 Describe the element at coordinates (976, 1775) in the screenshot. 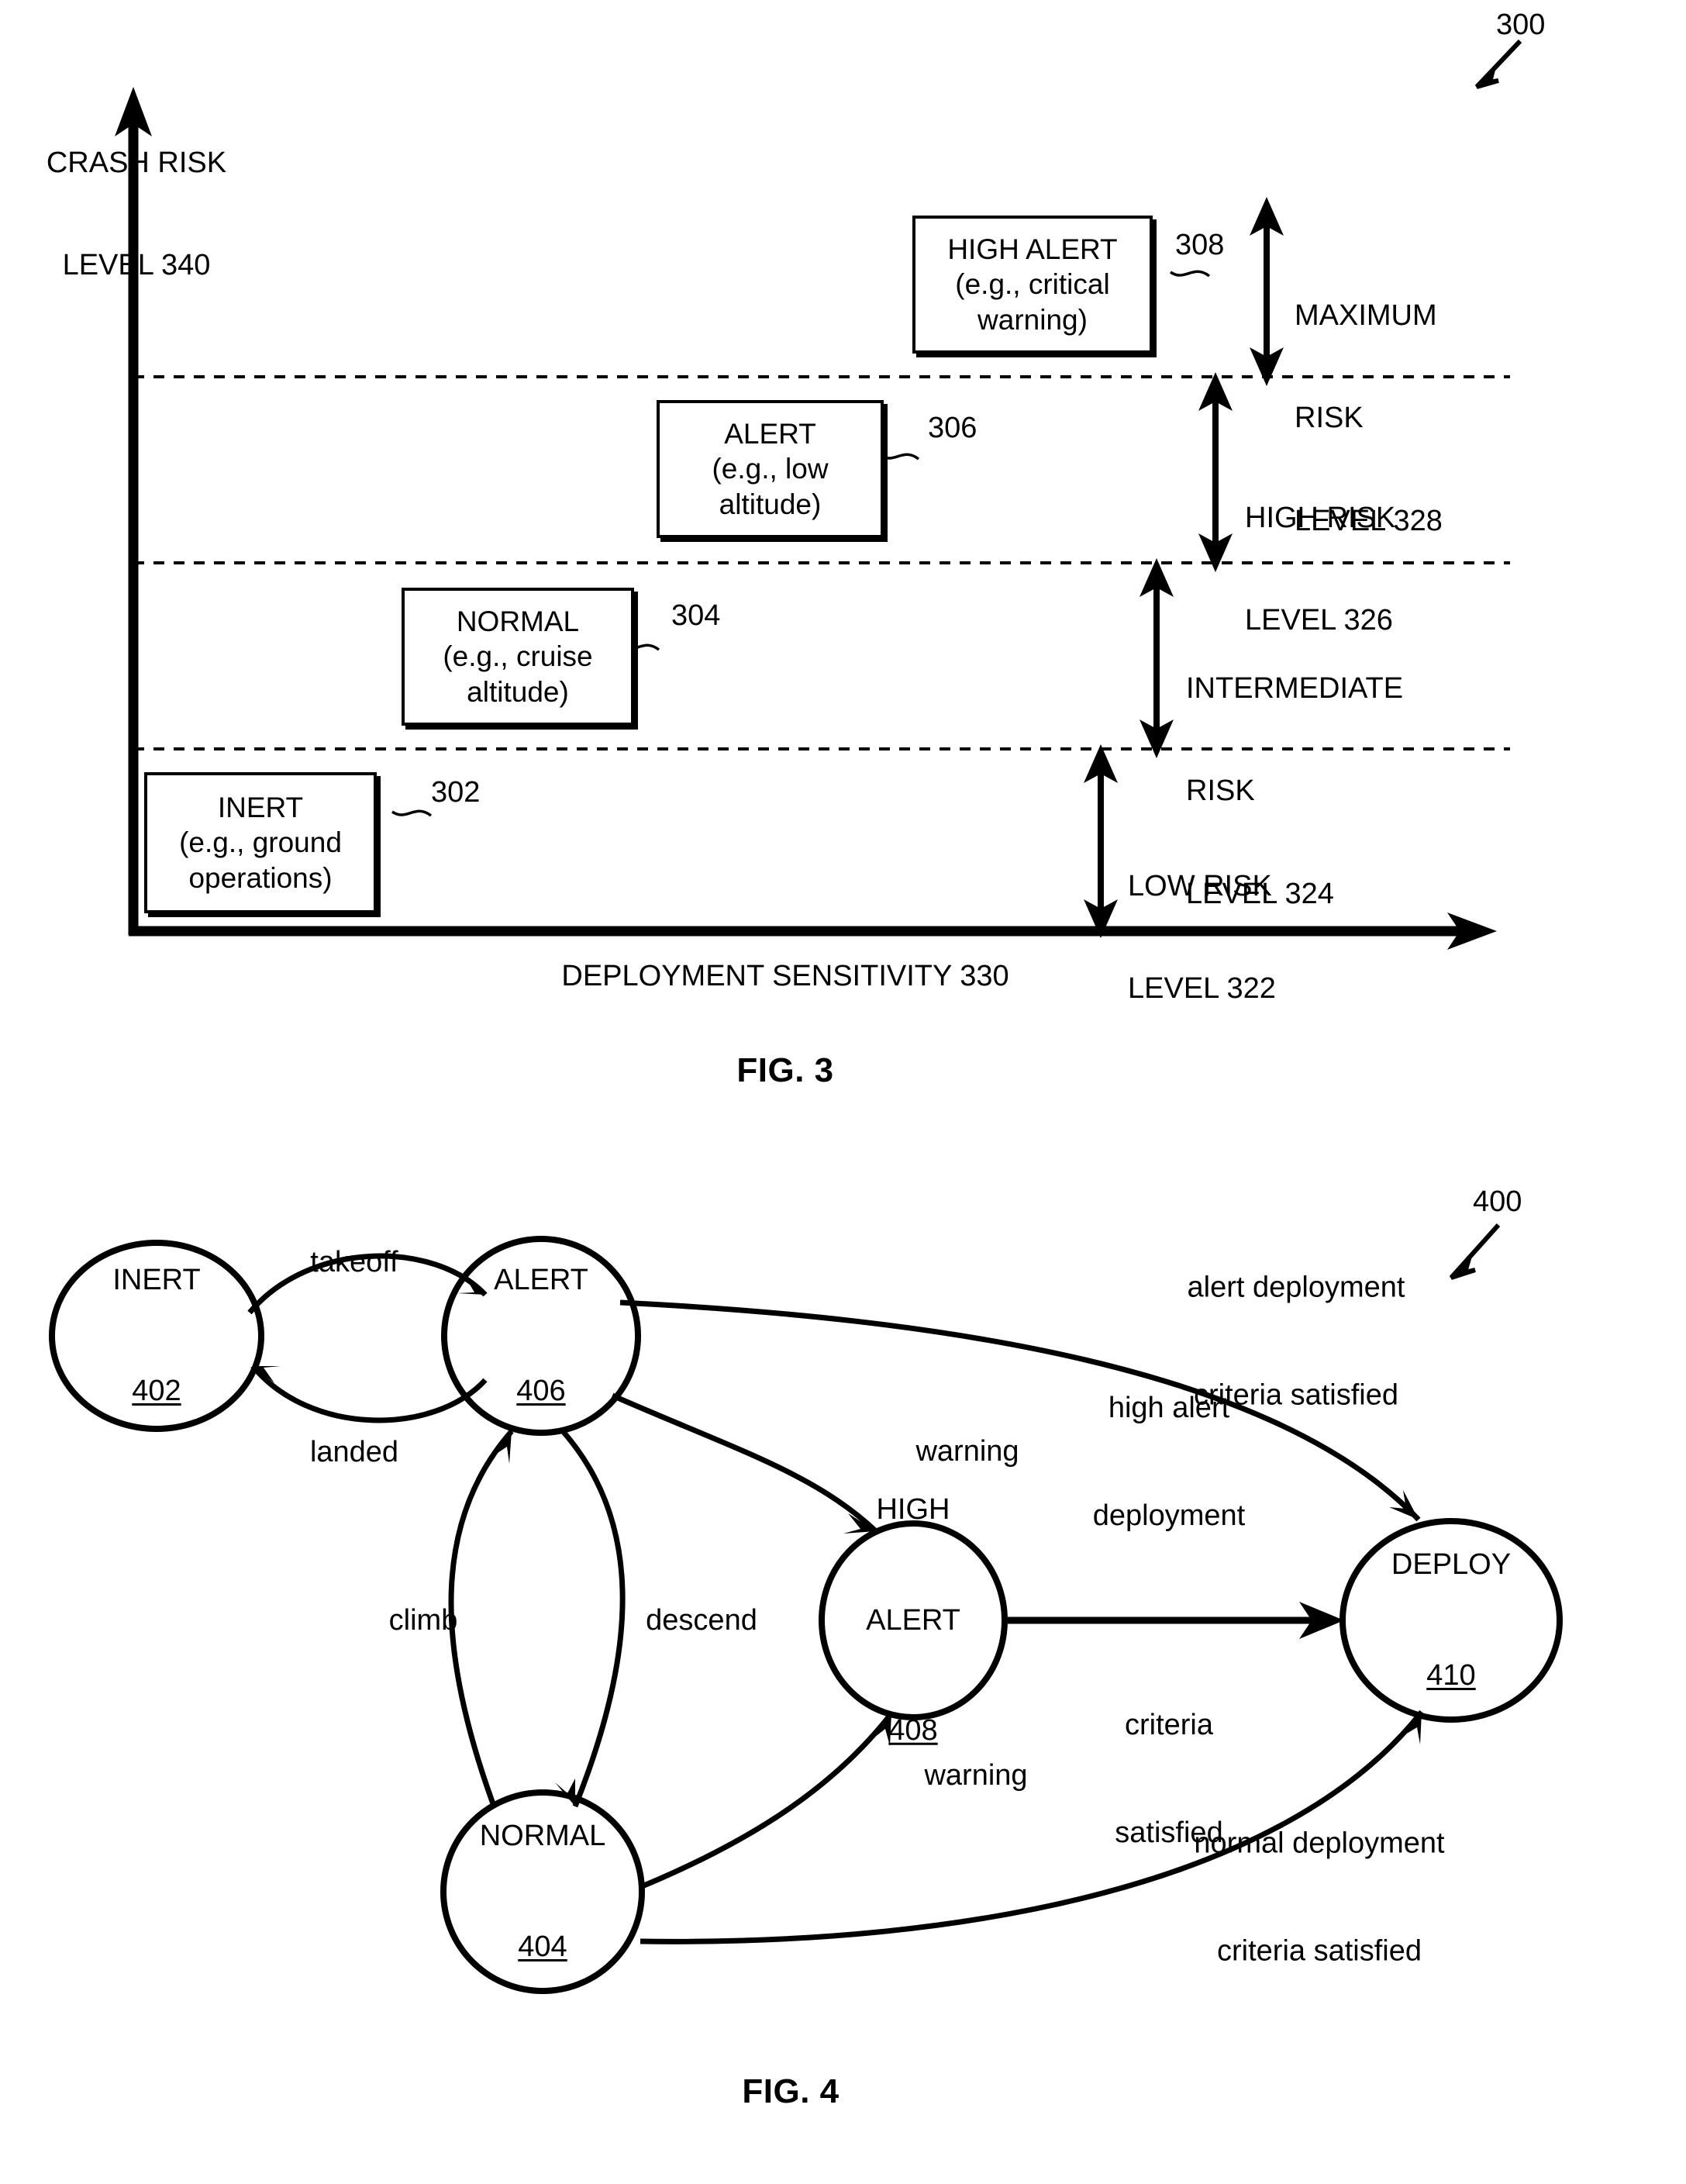

I see `figure4-edge-label-normal-warning: warning` at that location.